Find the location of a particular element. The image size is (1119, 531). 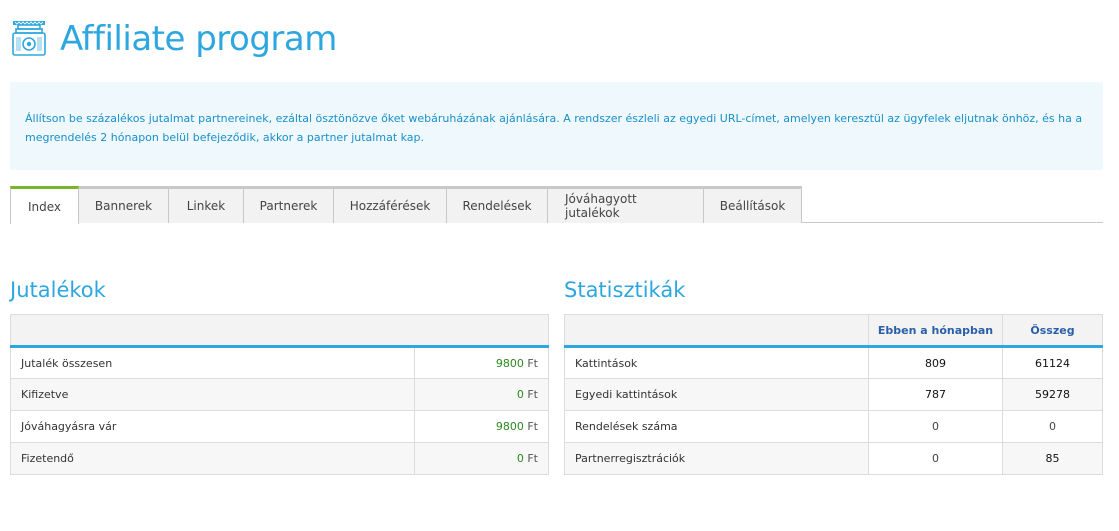

stats-header-empty is located at coordinates (716, 331).